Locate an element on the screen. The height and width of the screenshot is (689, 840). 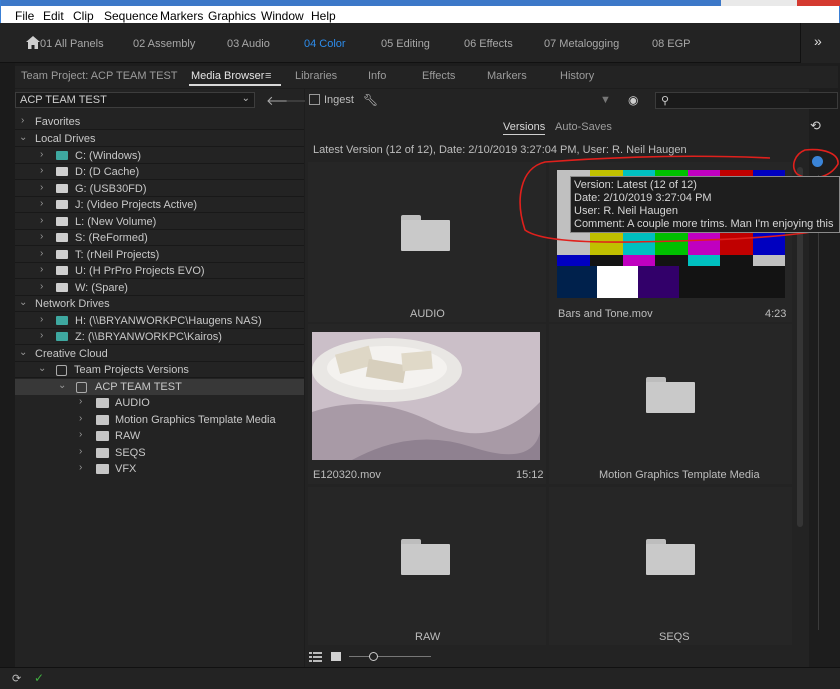
workspace-tab-audio: 03 Audio is located at coordinates (248, 44).